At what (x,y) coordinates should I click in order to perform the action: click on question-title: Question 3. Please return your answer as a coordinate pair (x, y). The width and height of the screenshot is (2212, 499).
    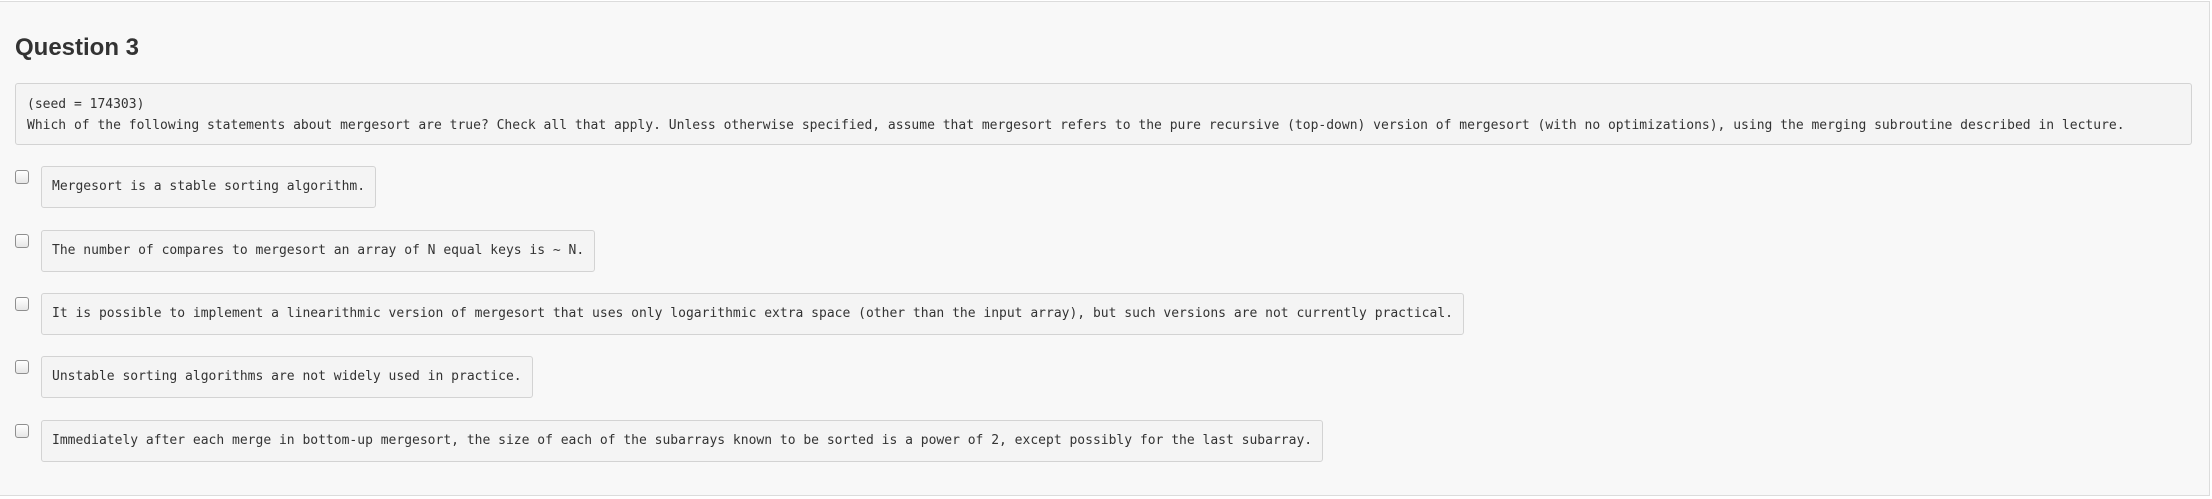
    Looking at the image, I should click on (77, 47).